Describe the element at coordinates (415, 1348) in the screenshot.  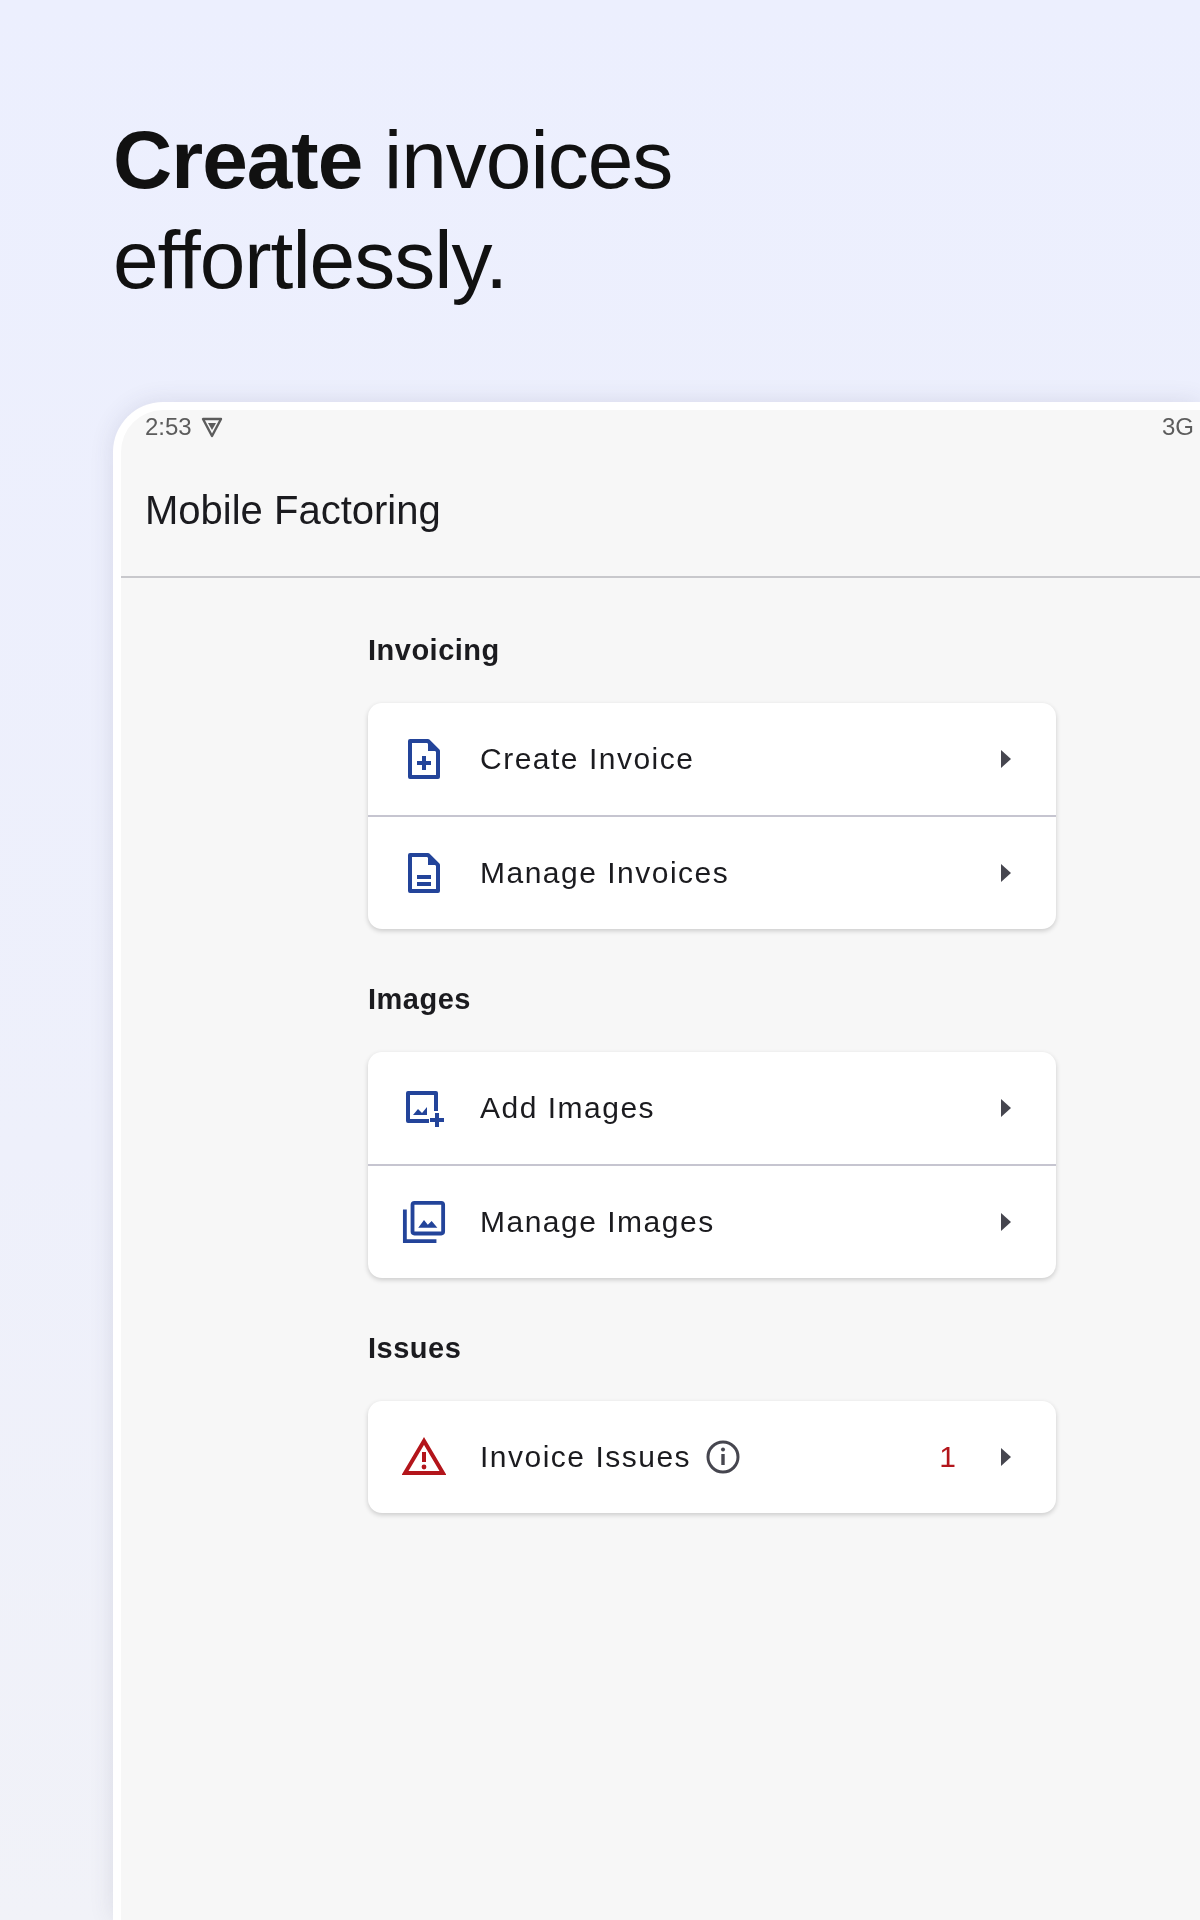
I see `section-title: Issues` at that location.